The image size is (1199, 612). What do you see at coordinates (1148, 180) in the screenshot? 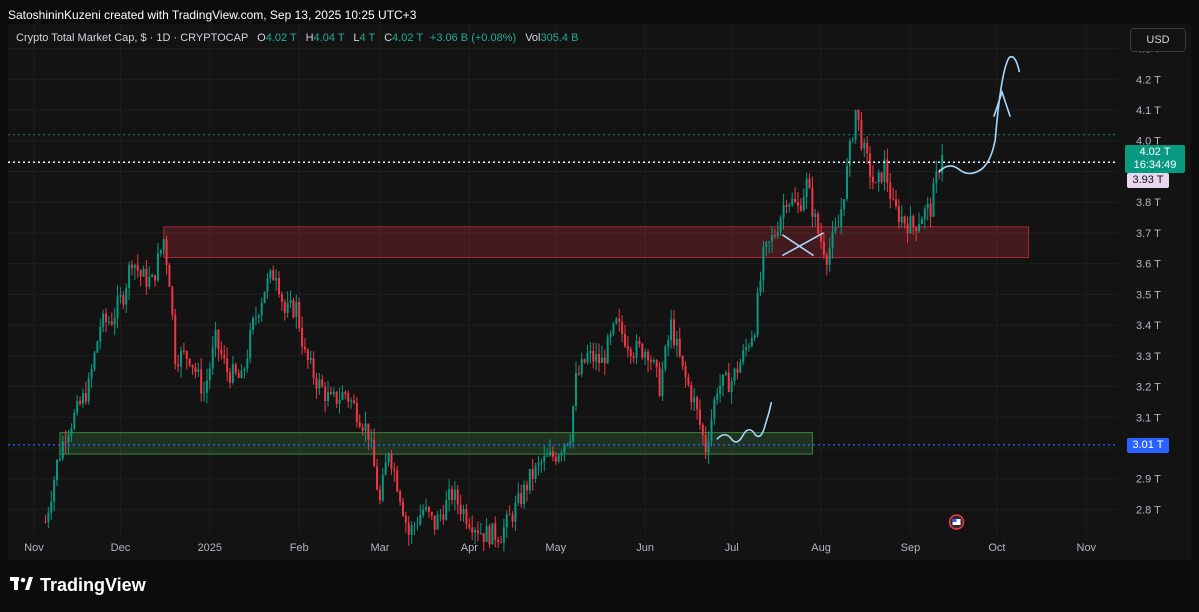
I see `dotted-line-price-tag: 3.93 T` at bounding box center [1148, 180].